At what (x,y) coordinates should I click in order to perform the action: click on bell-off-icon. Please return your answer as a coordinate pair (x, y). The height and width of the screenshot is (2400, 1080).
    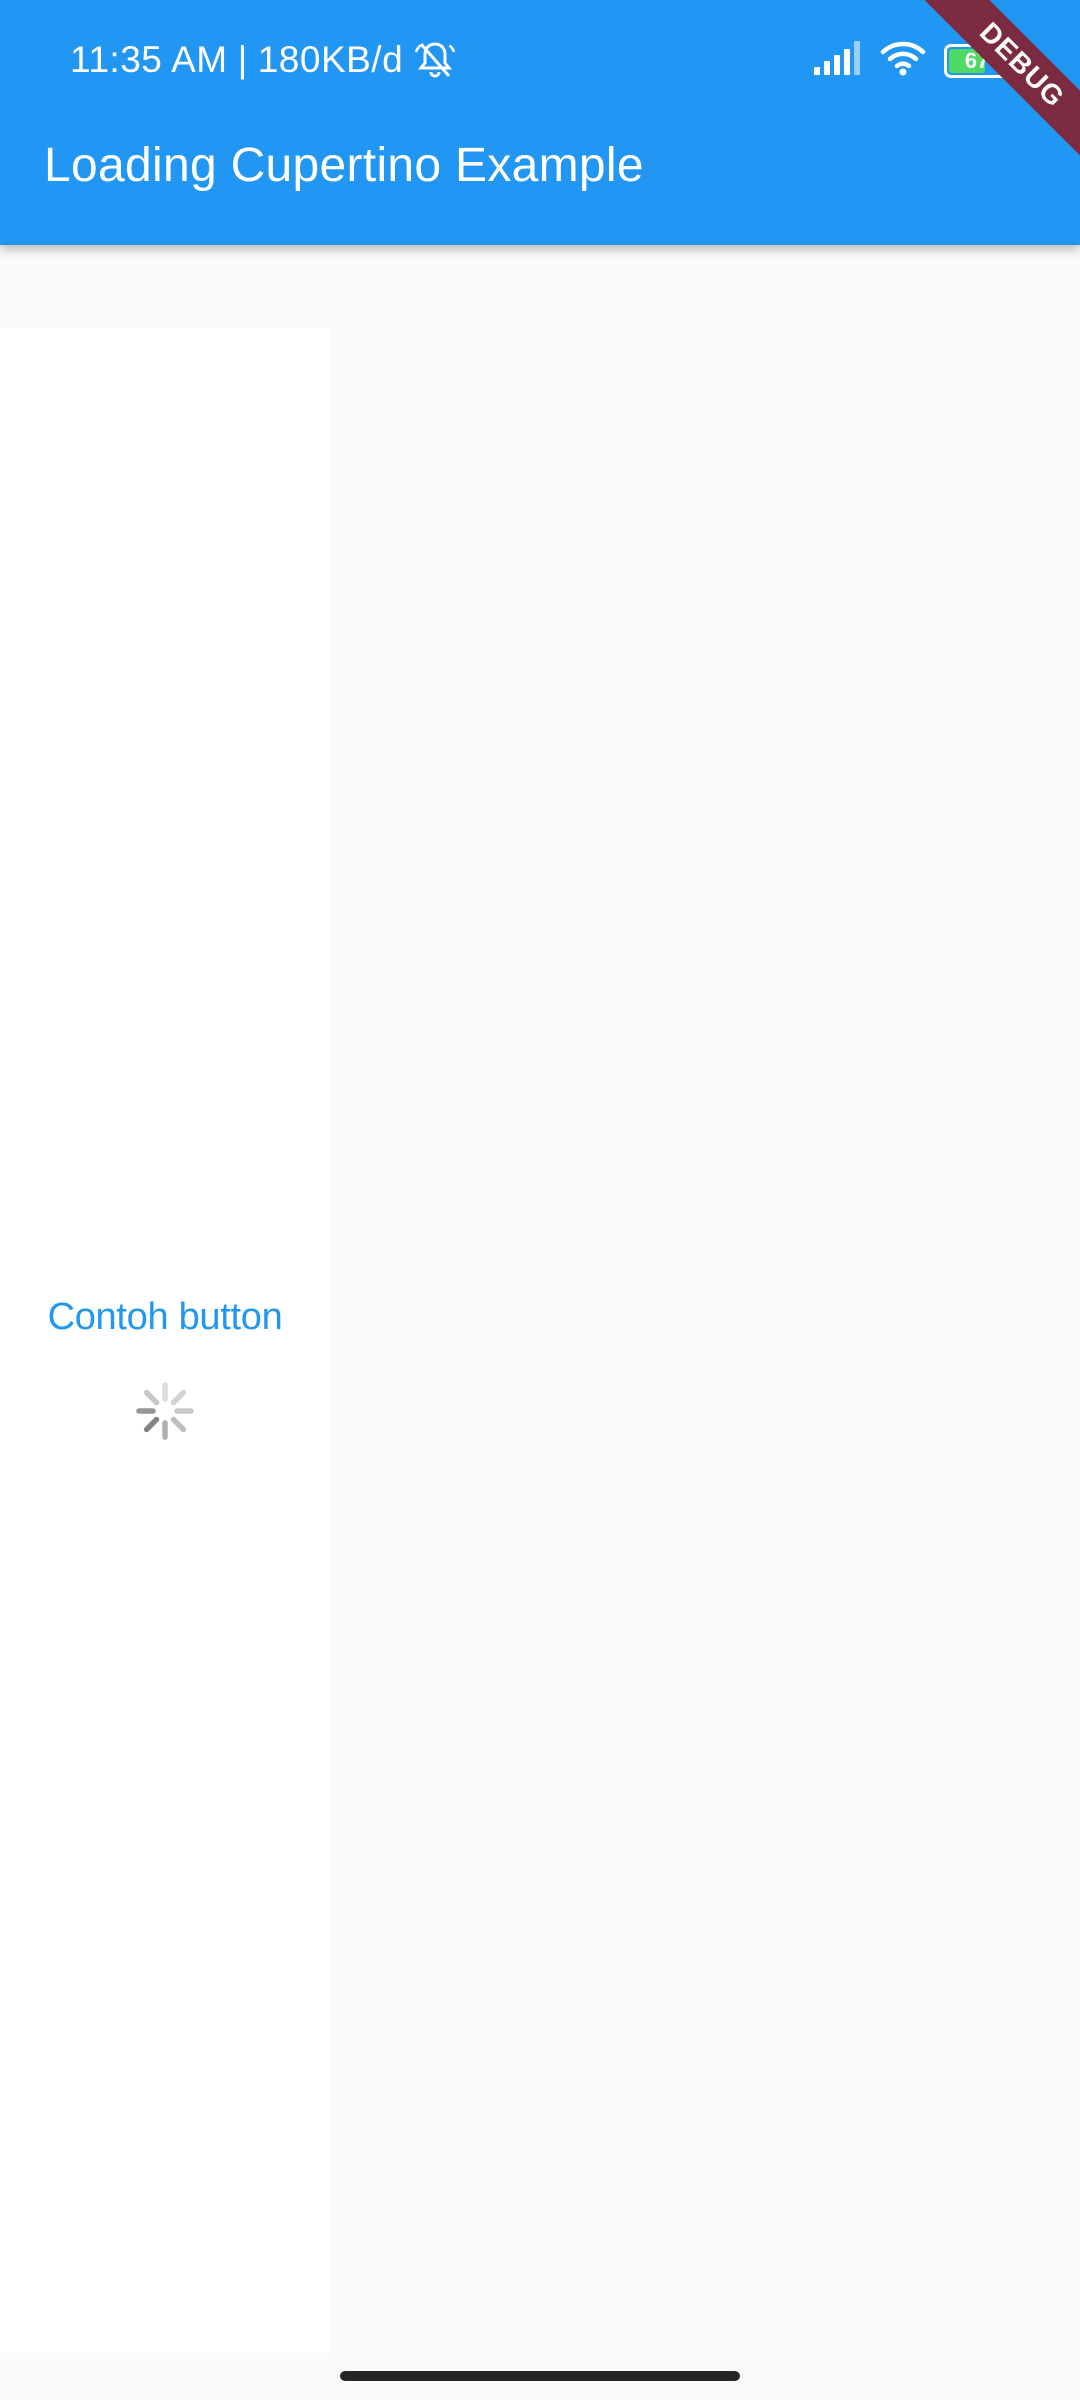
    Looking at the image, I should click on (435, 60).